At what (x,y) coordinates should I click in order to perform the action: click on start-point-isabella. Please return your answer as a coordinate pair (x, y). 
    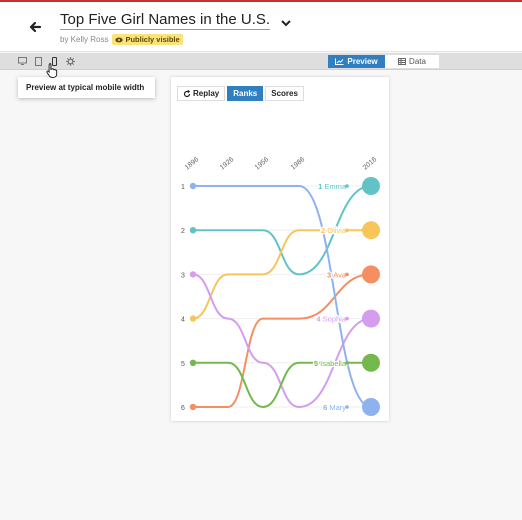
    Looking at the image, I should click on (193, 362).